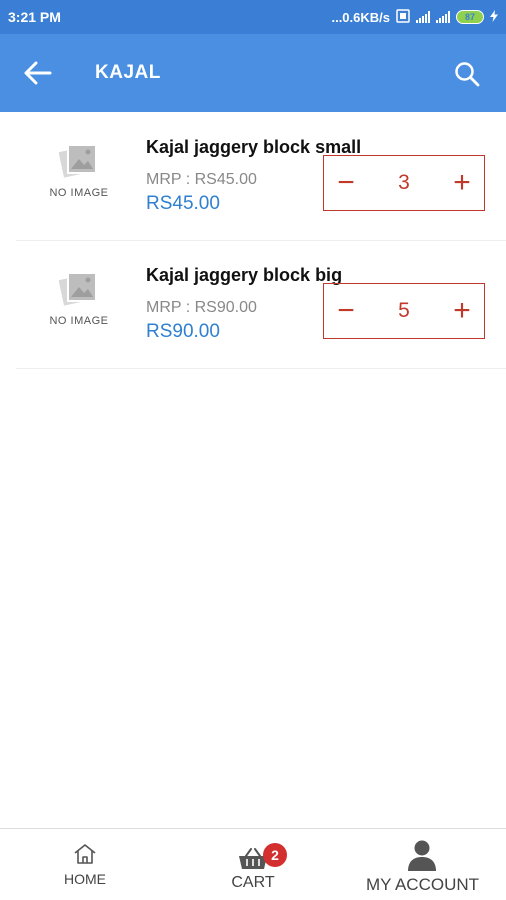 This screenshot has height=900, width=506. Describe the element at coordinates (253, 882) in the screenshot. I see `nav-cart-label: CART` at that location.